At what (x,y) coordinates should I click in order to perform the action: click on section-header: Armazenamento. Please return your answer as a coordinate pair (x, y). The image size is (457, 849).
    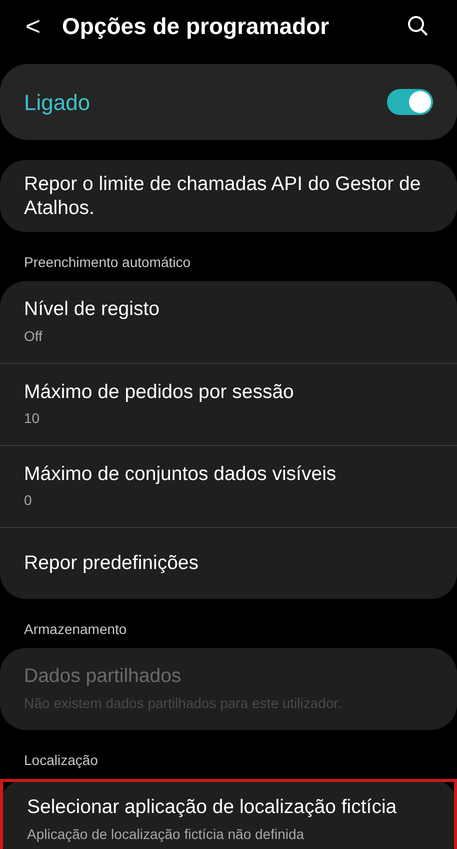
    Looking at the image, I should click on (75, 629).